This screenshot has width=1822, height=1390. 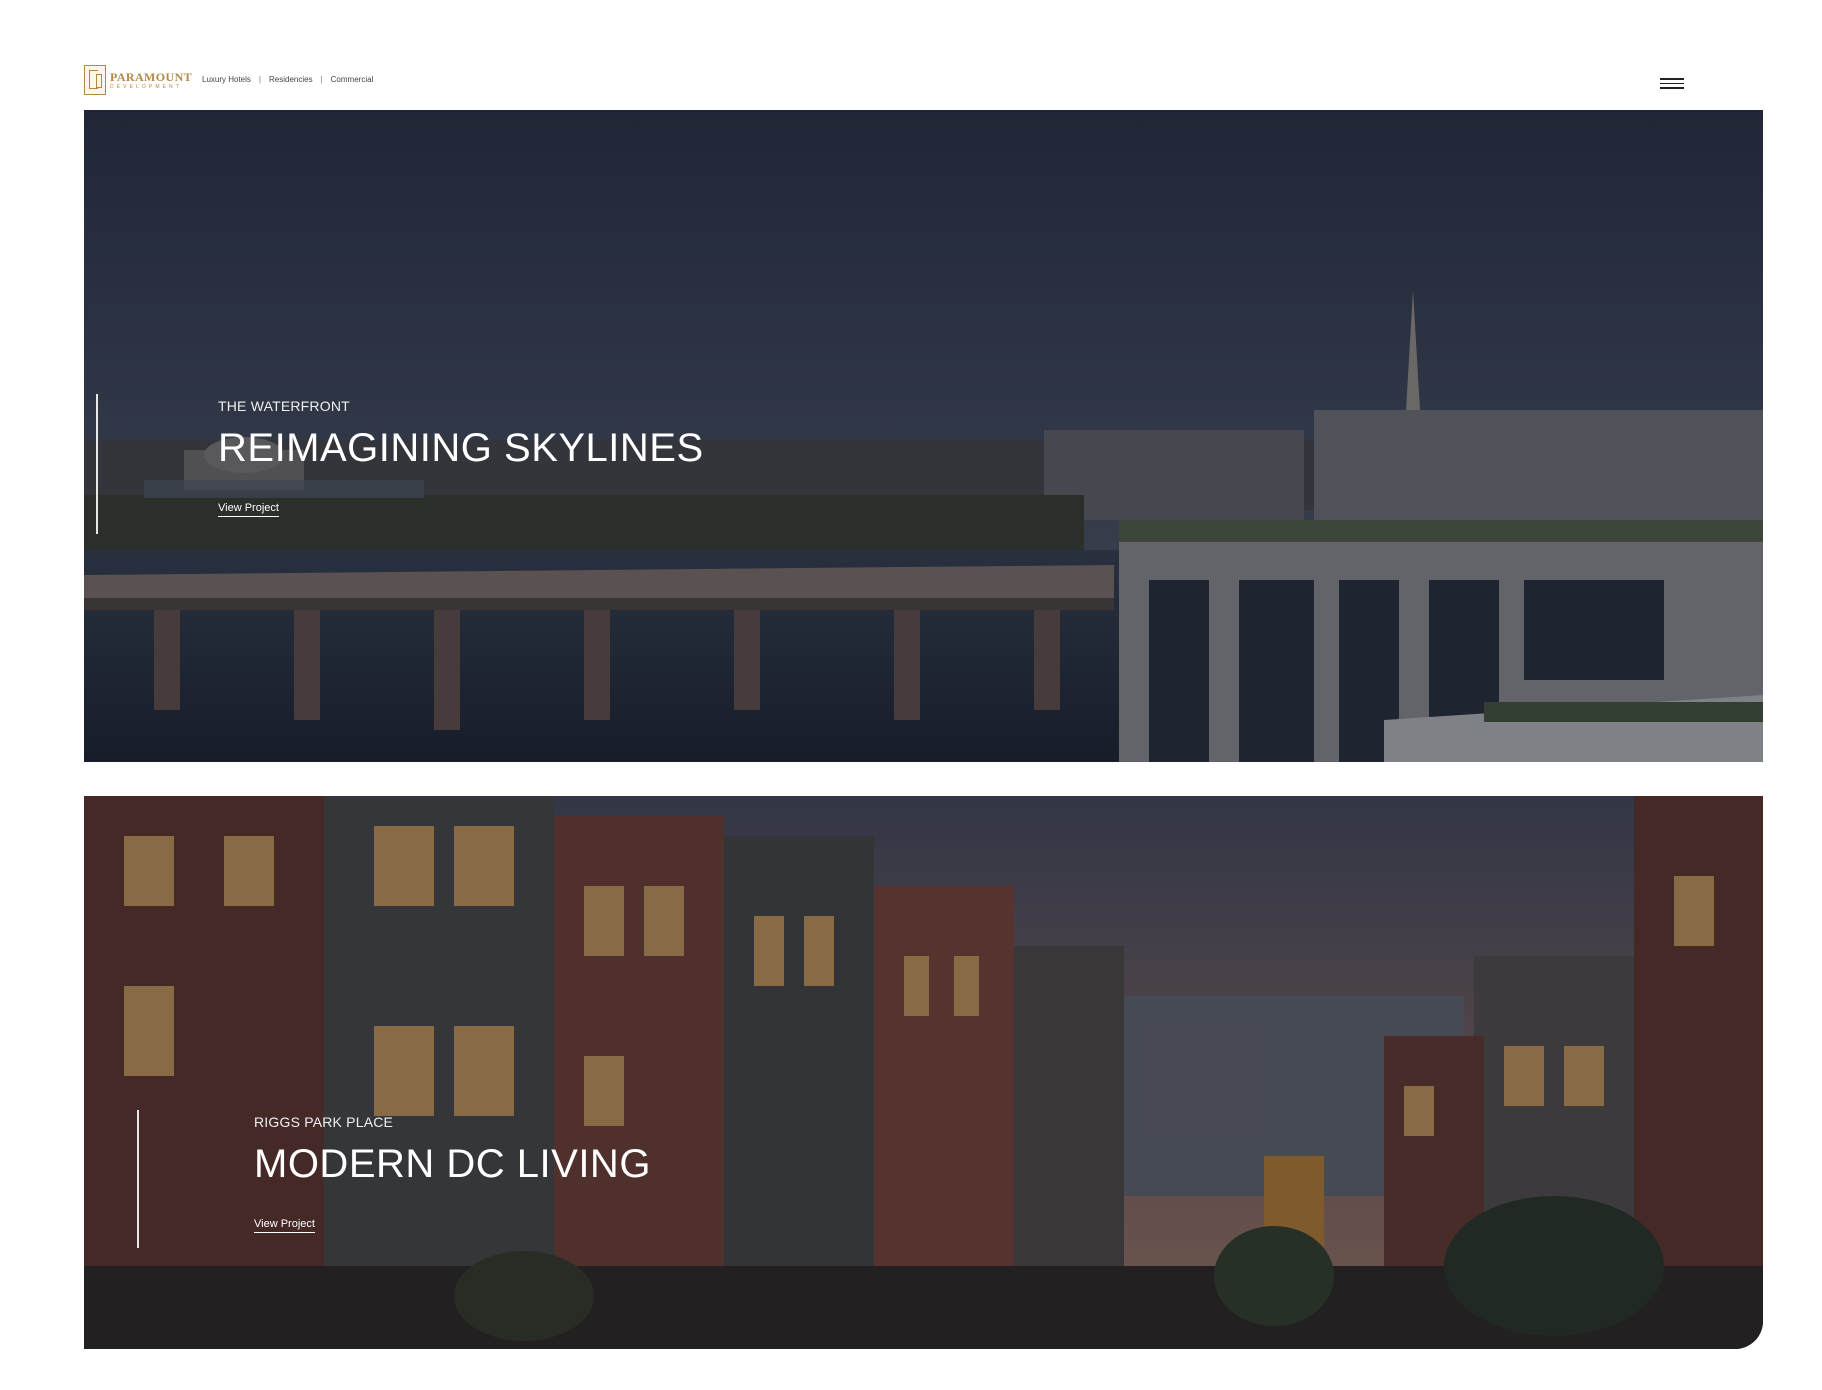 I want to click on category-nav: Luxury Hotels | Residencies | Commercial, so click(x=287, y=79).